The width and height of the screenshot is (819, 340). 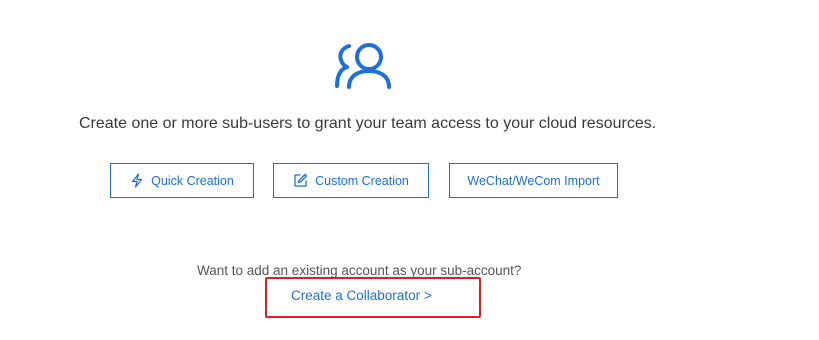 What do you see at coordinates (361, 295) in the screenshot?
I see `create-collaborator-link: Create a Collaborator >` at bounding box center [361, 295].